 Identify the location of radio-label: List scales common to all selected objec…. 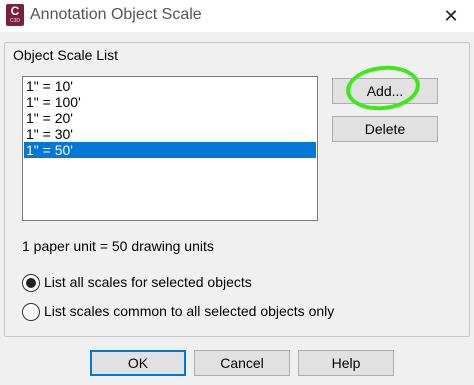
(189, 311).